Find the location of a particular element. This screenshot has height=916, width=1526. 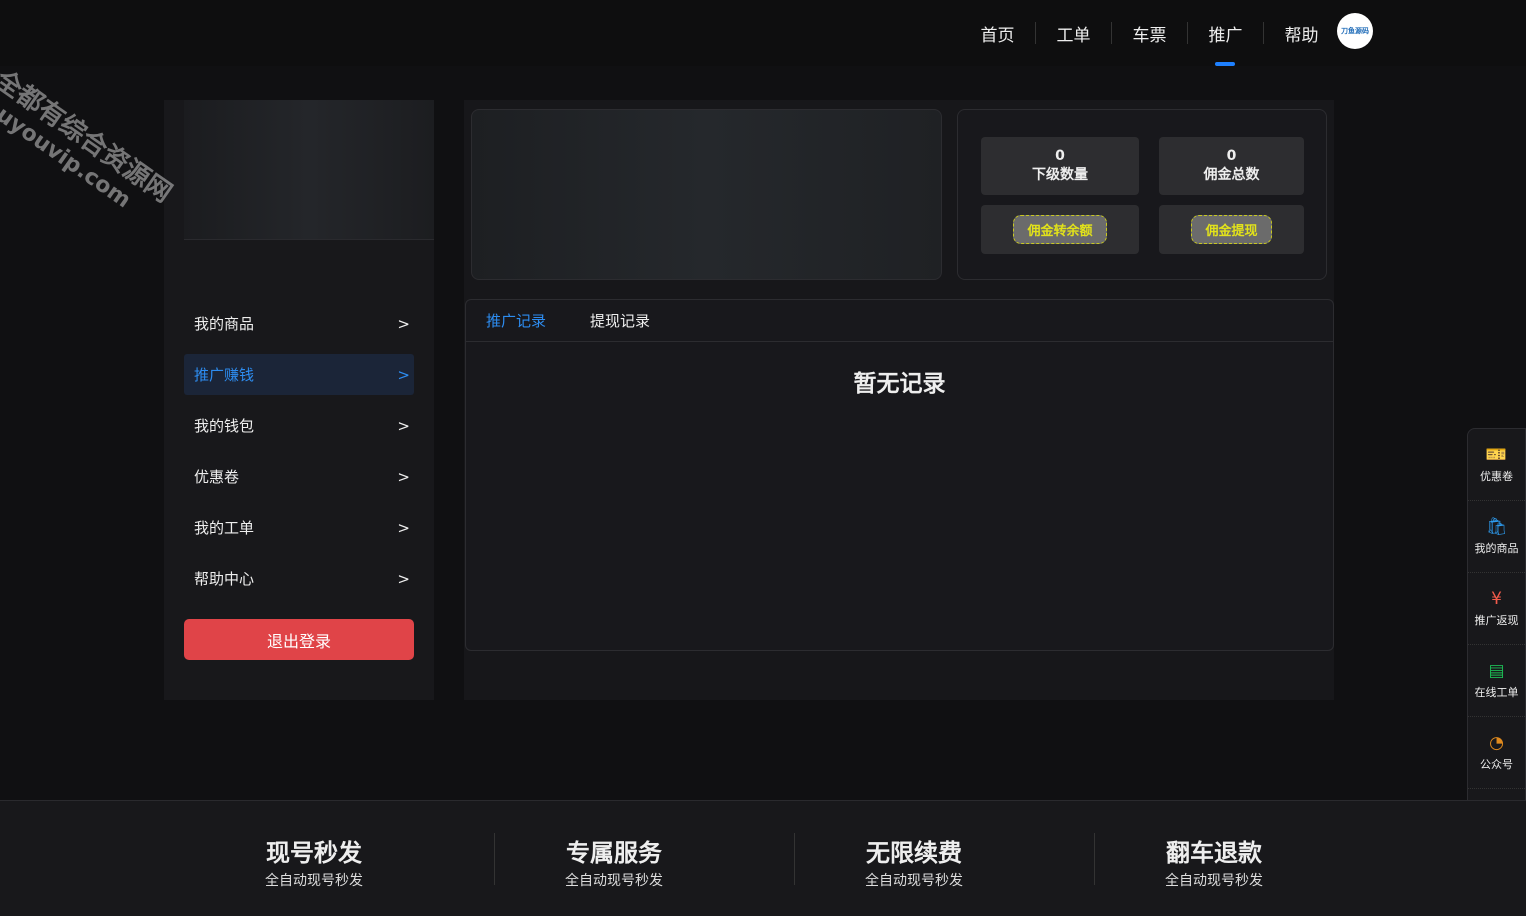

sidebar-item: 我的钱包 > is located at coordinates (299, 425).